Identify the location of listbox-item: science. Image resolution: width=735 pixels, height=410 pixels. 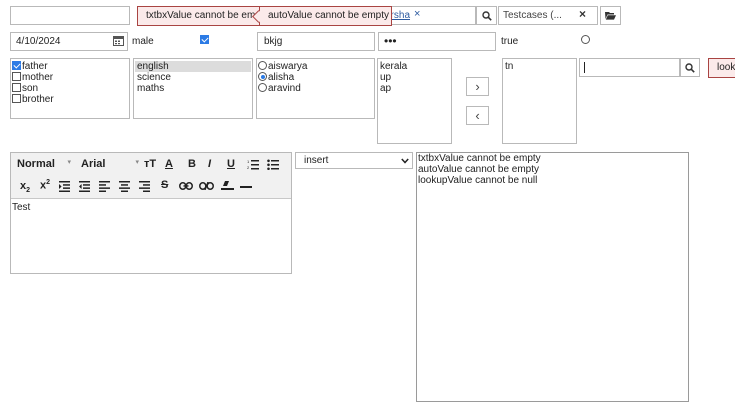
(193, 77).